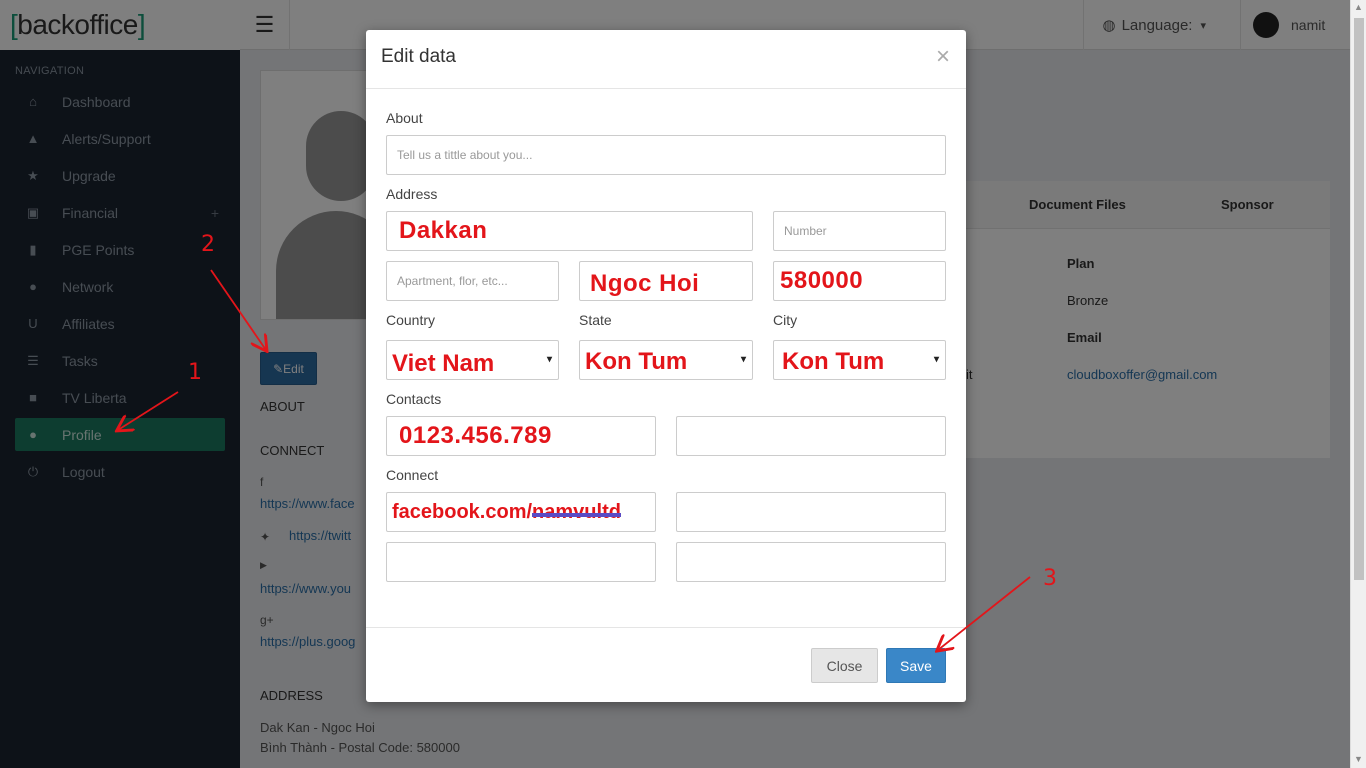 The height and width of the screenshot is (768, 1366). Describe the element at coordinates (666, 664) in the screenshot. I see `modal-footer: Close Save` at that location.